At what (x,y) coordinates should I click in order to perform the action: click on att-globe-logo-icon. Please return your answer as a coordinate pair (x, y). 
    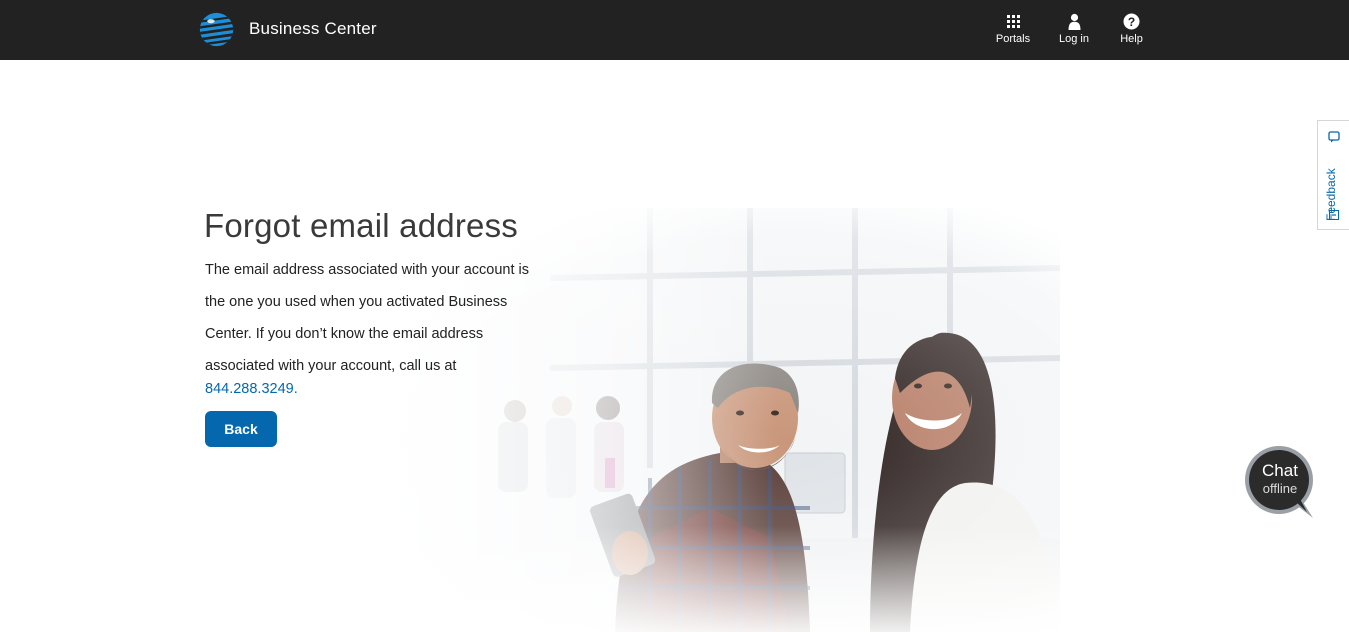
    Looking at the image, I should click on (216, 29).